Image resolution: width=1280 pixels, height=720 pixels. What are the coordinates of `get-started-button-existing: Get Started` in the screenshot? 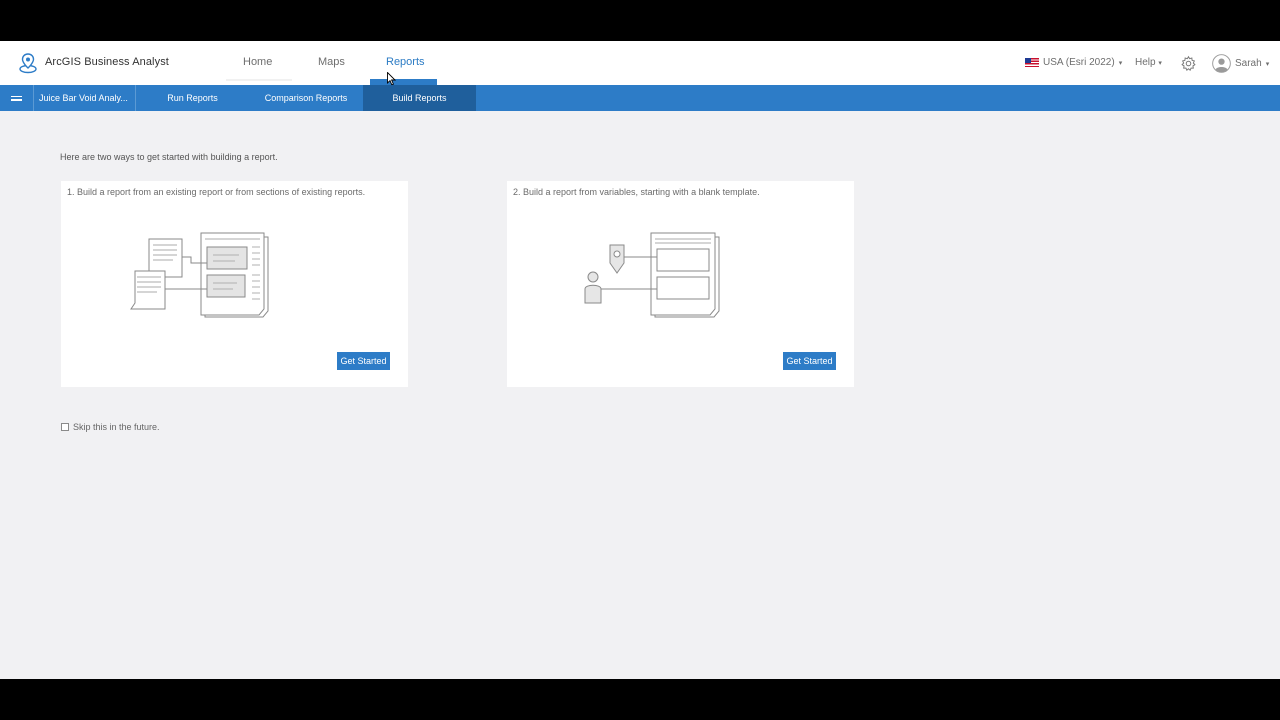 It's located at (363, 361).